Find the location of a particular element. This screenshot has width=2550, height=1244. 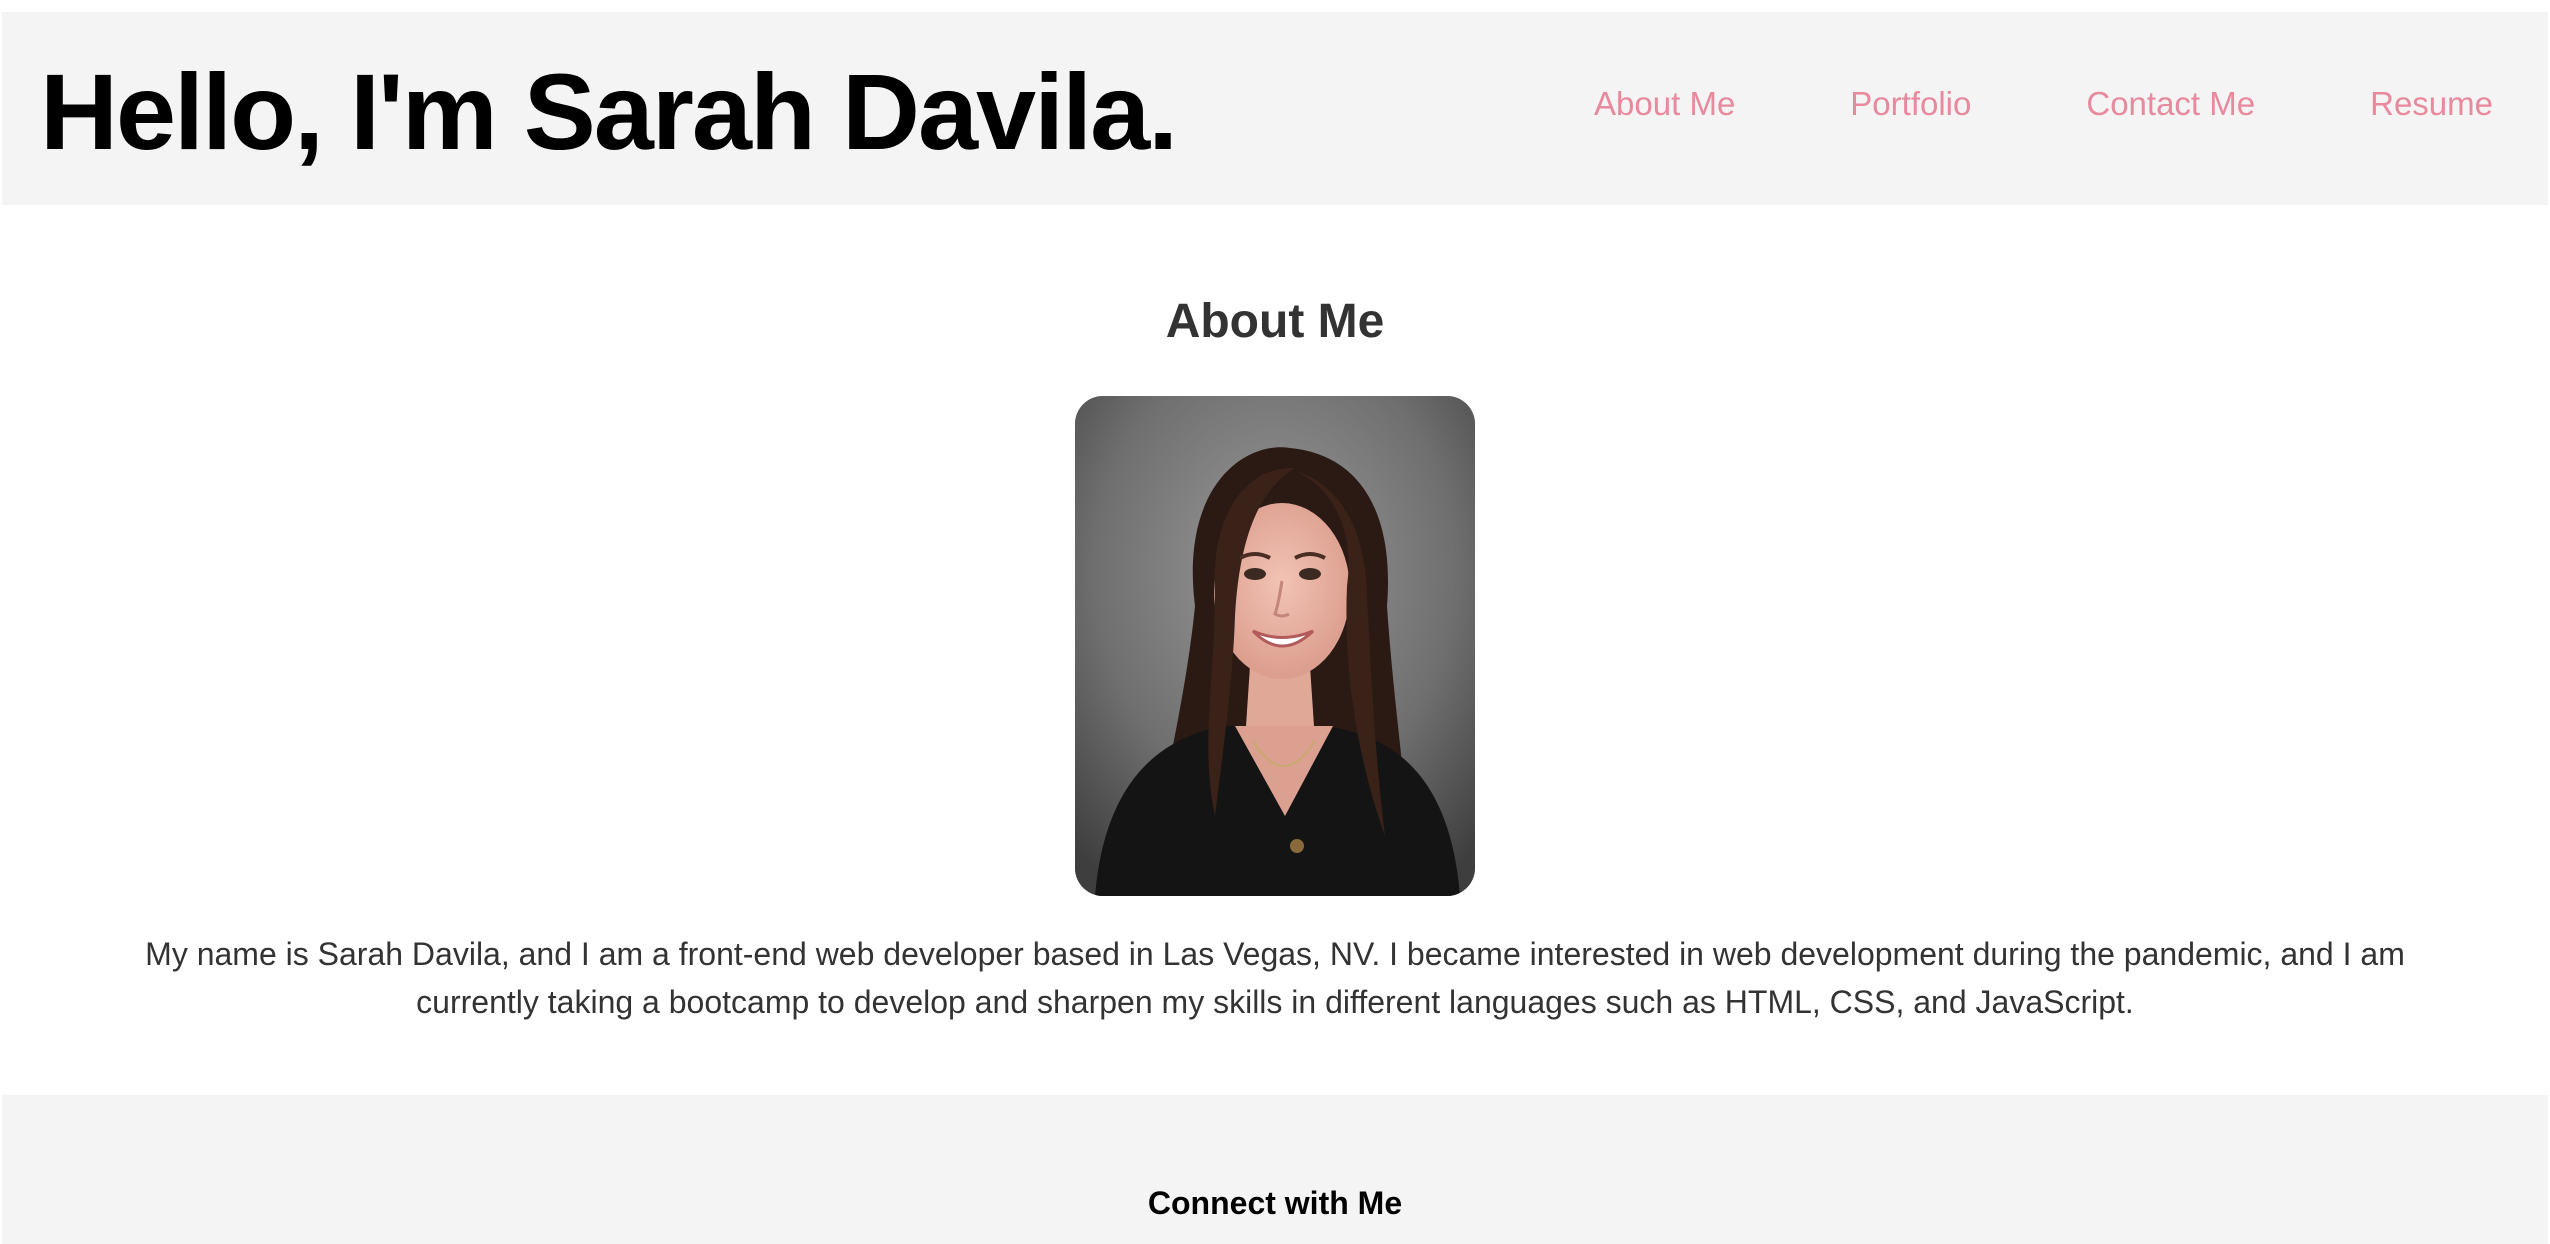

profile-photo is located at coordinates (1275, 646).